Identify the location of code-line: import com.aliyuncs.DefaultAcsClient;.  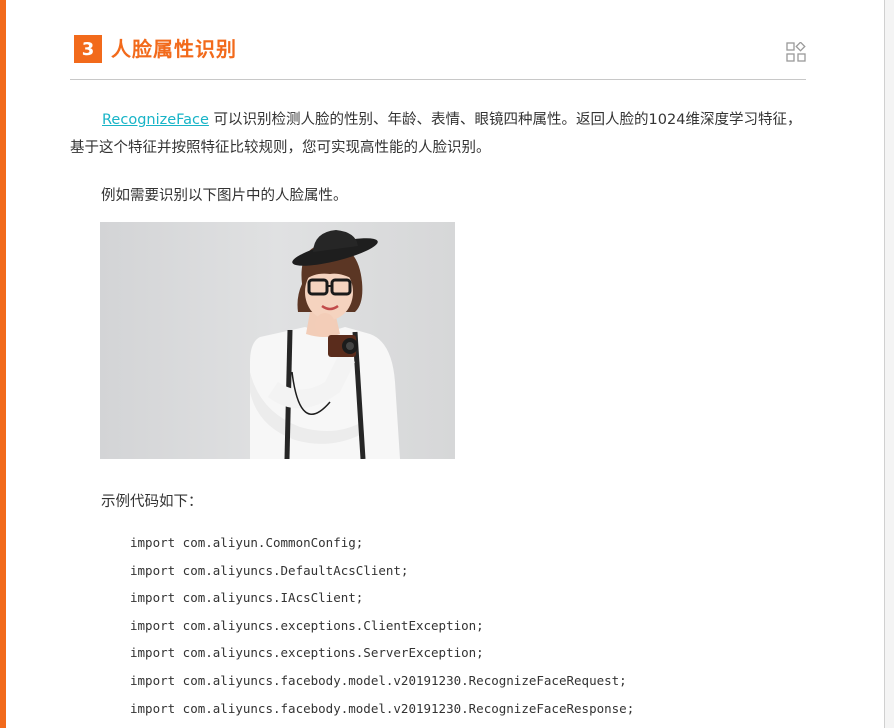
(269, 570).